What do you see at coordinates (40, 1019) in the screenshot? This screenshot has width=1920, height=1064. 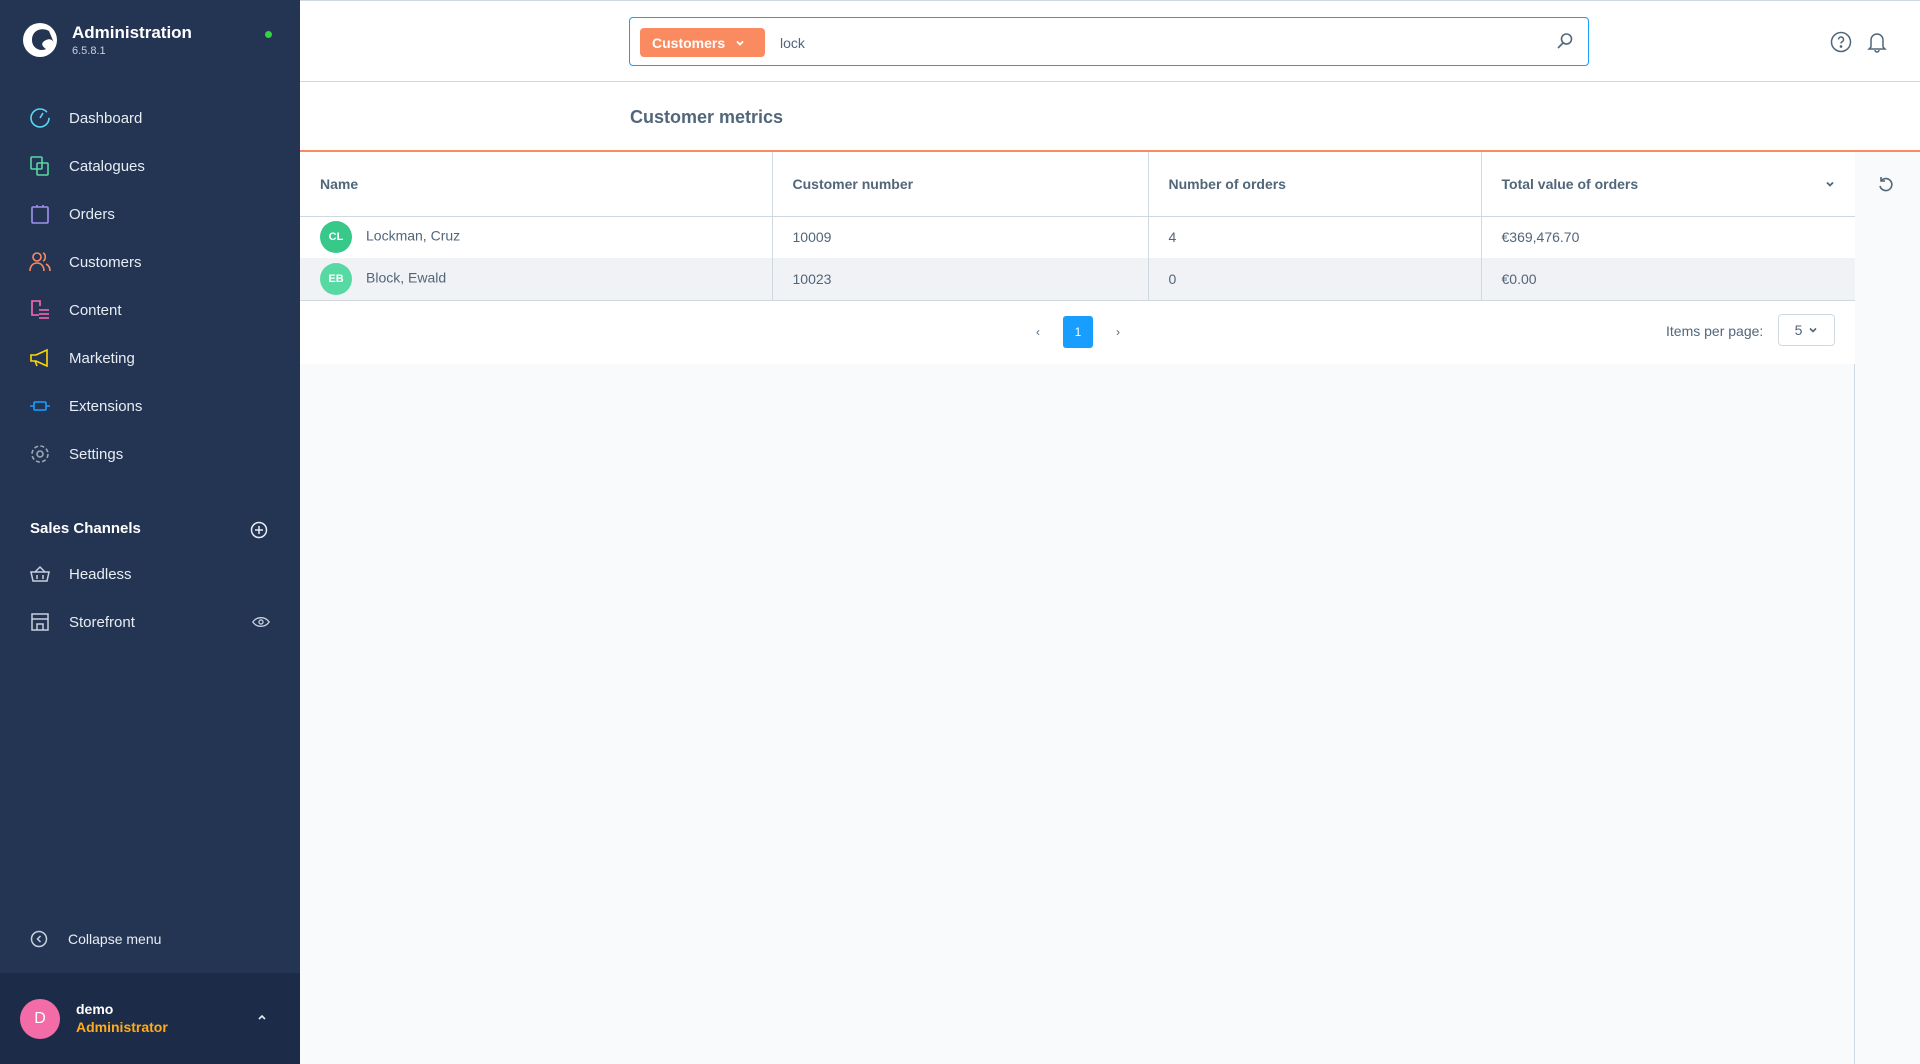 I see `avatar: D` at bounding box center [40, 1019].